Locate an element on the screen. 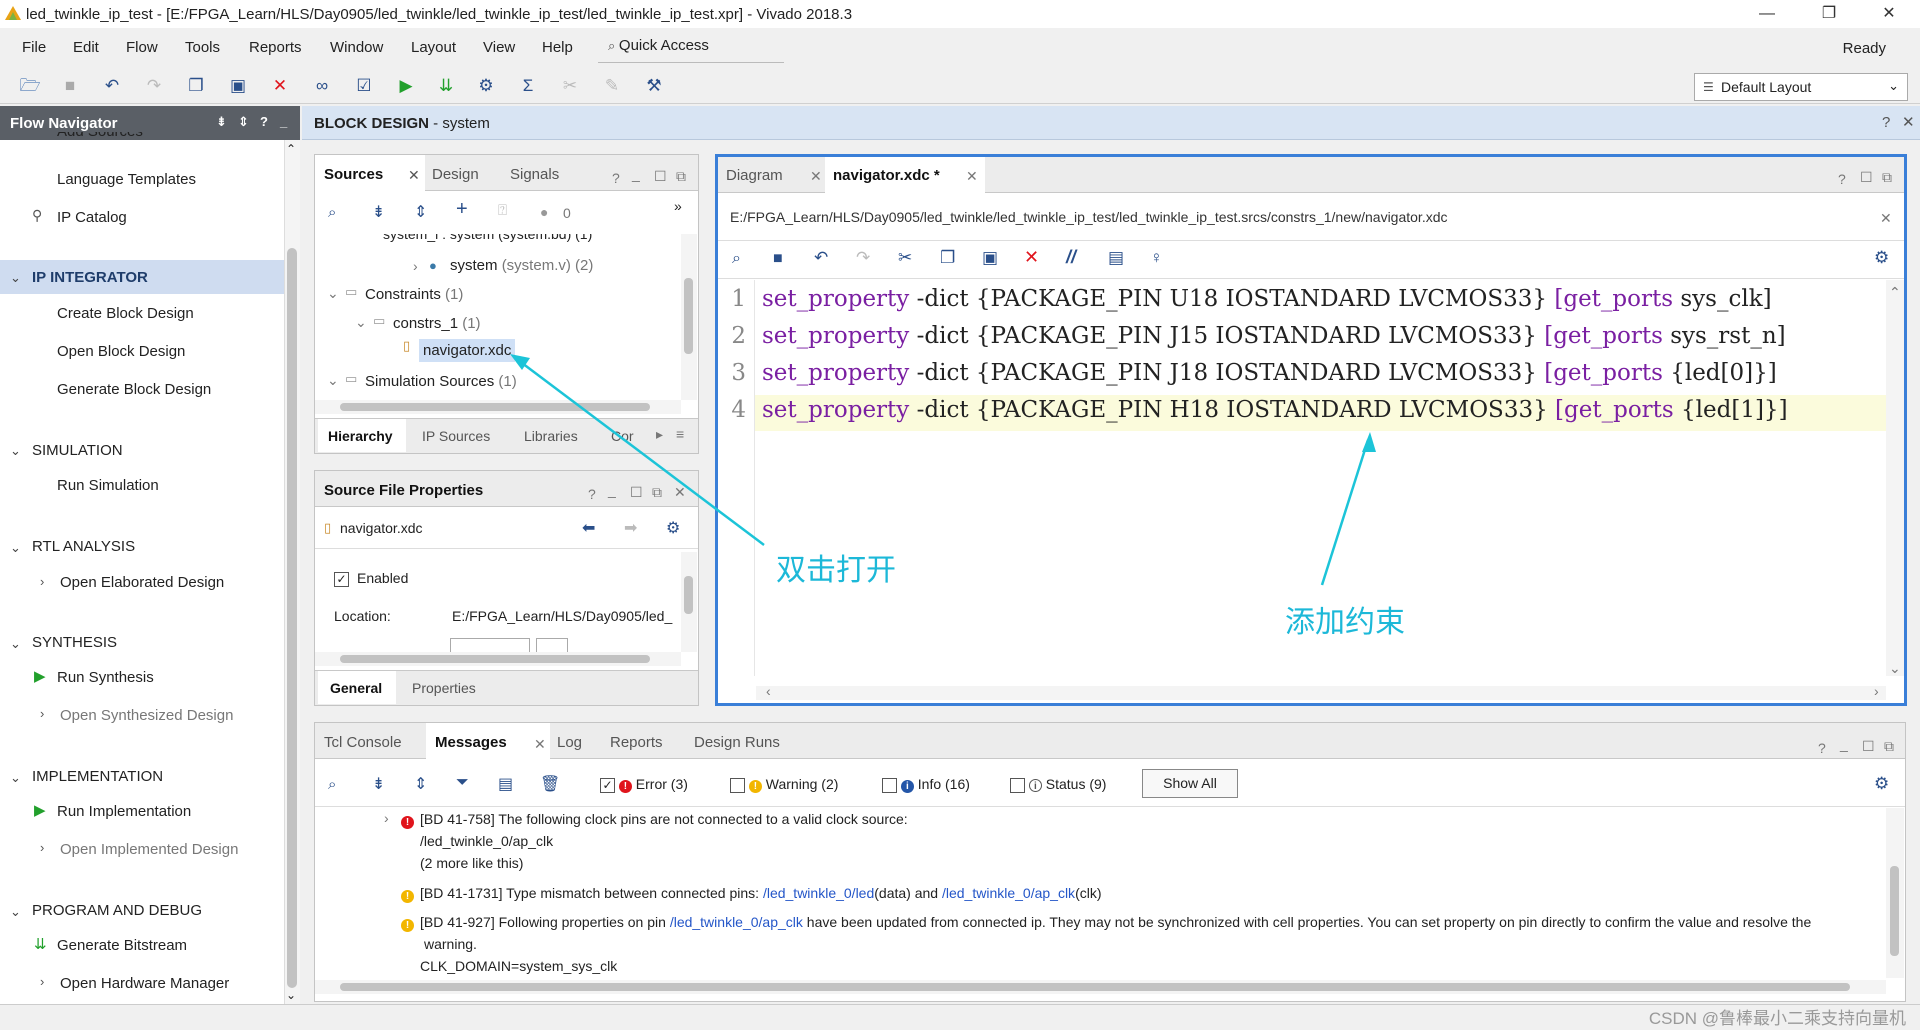  annotation-double-click: 双击打开 is located at coordinates (836, 570).